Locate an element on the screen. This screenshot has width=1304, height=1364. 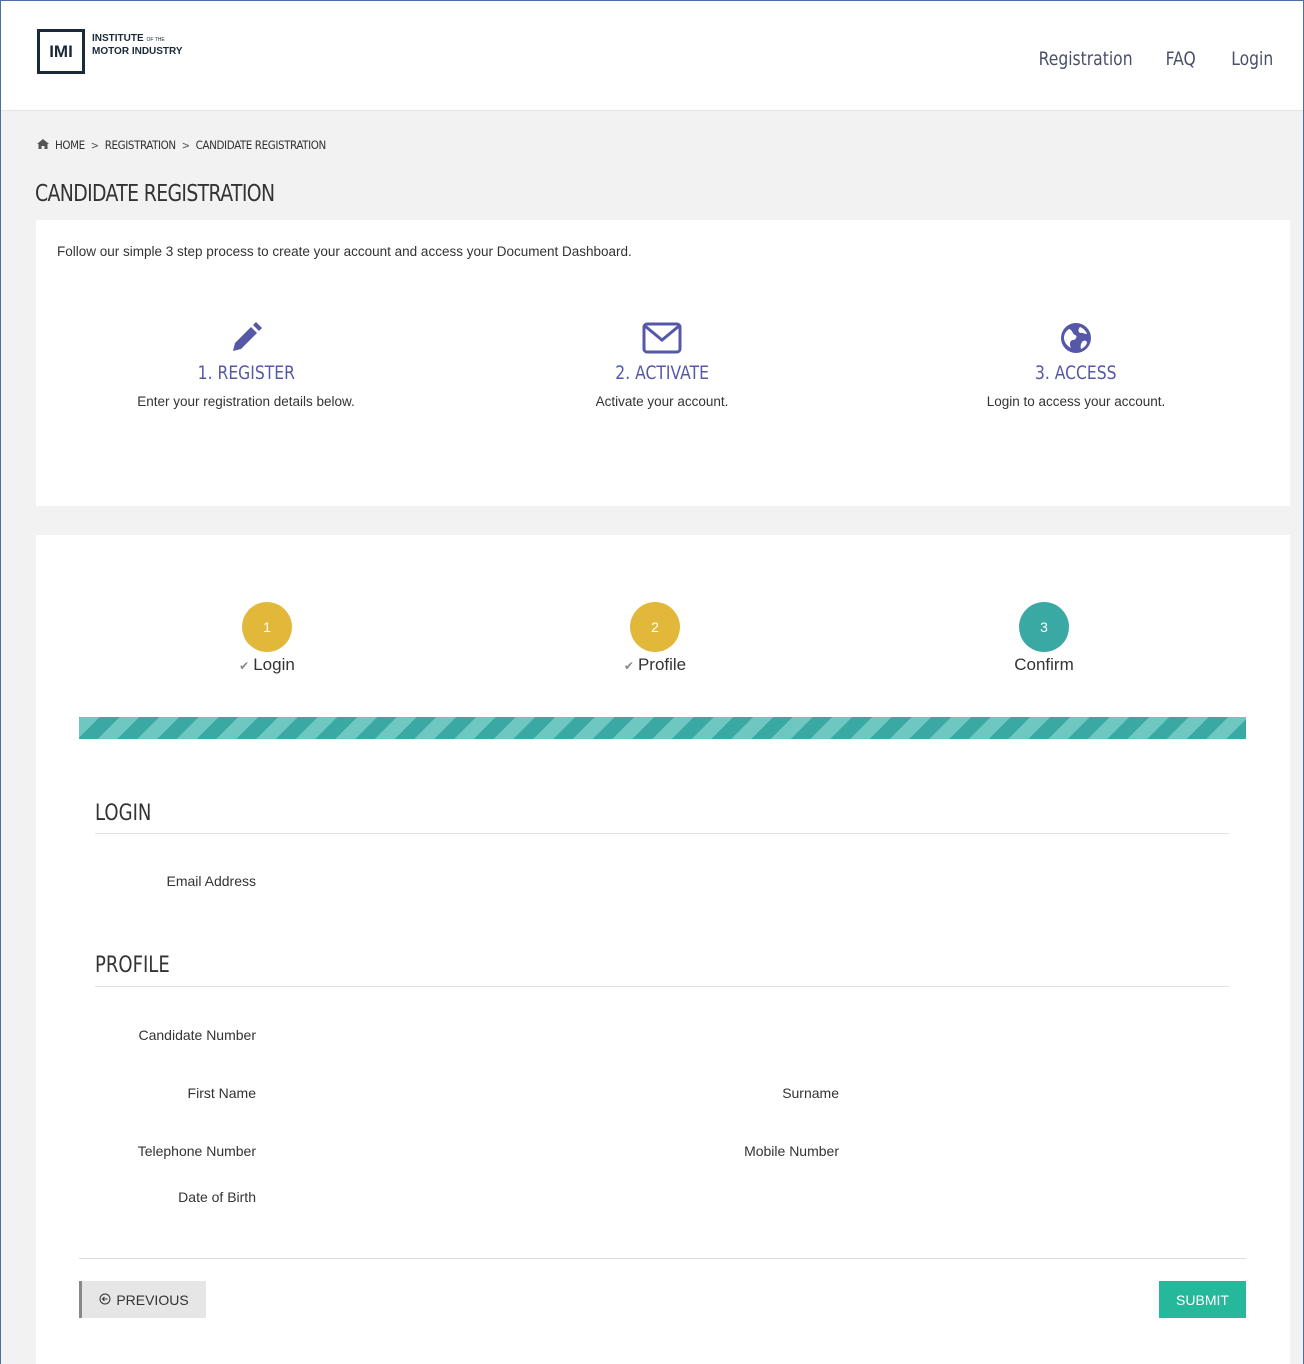
step-number-circle: 2 is located at coordinates (655, 627).